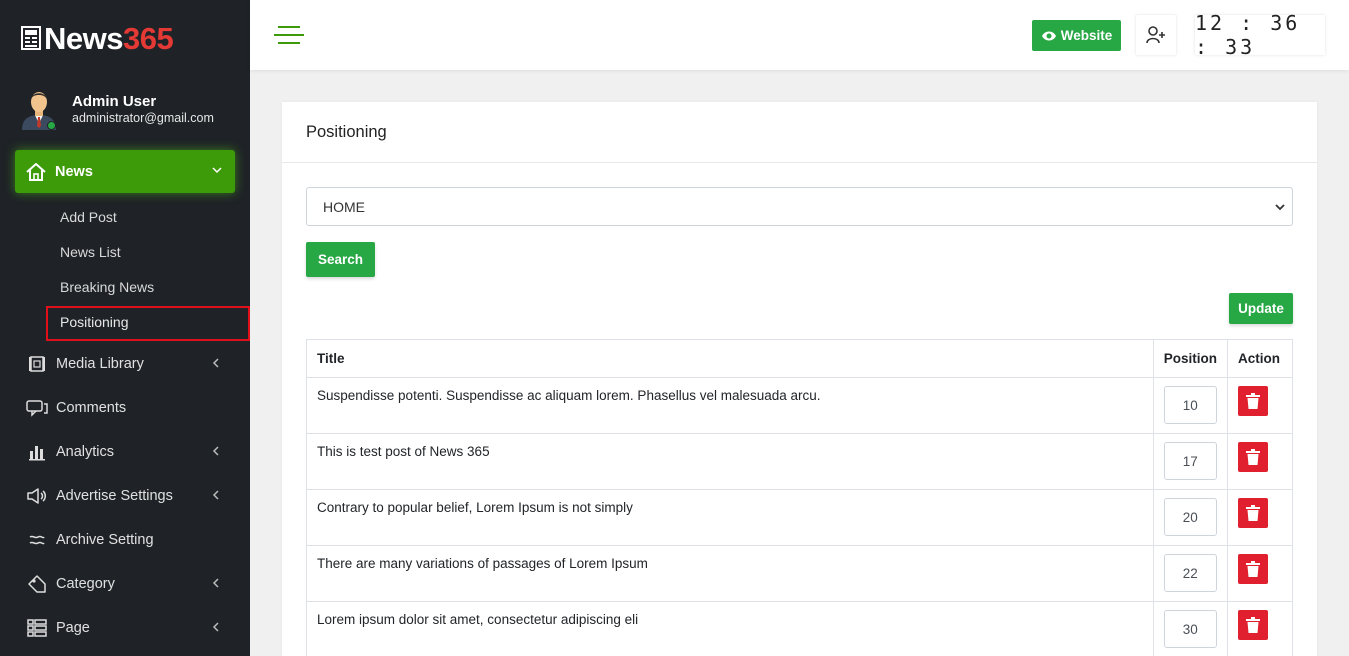 The height and width of the screenshot is (656, 1349). Describe the element at coordinates (37, 364) in the screenshot. I see `media-library-icon` at that location.